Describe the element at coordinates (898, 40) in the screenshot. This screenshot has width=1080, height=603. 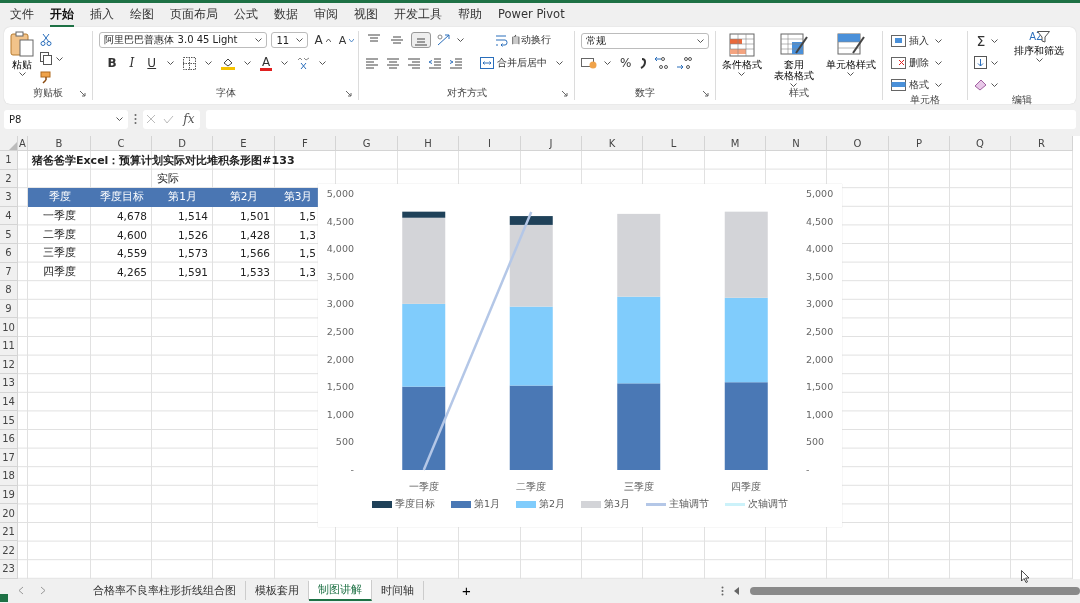
I see `insert-cells-icon` at that location.